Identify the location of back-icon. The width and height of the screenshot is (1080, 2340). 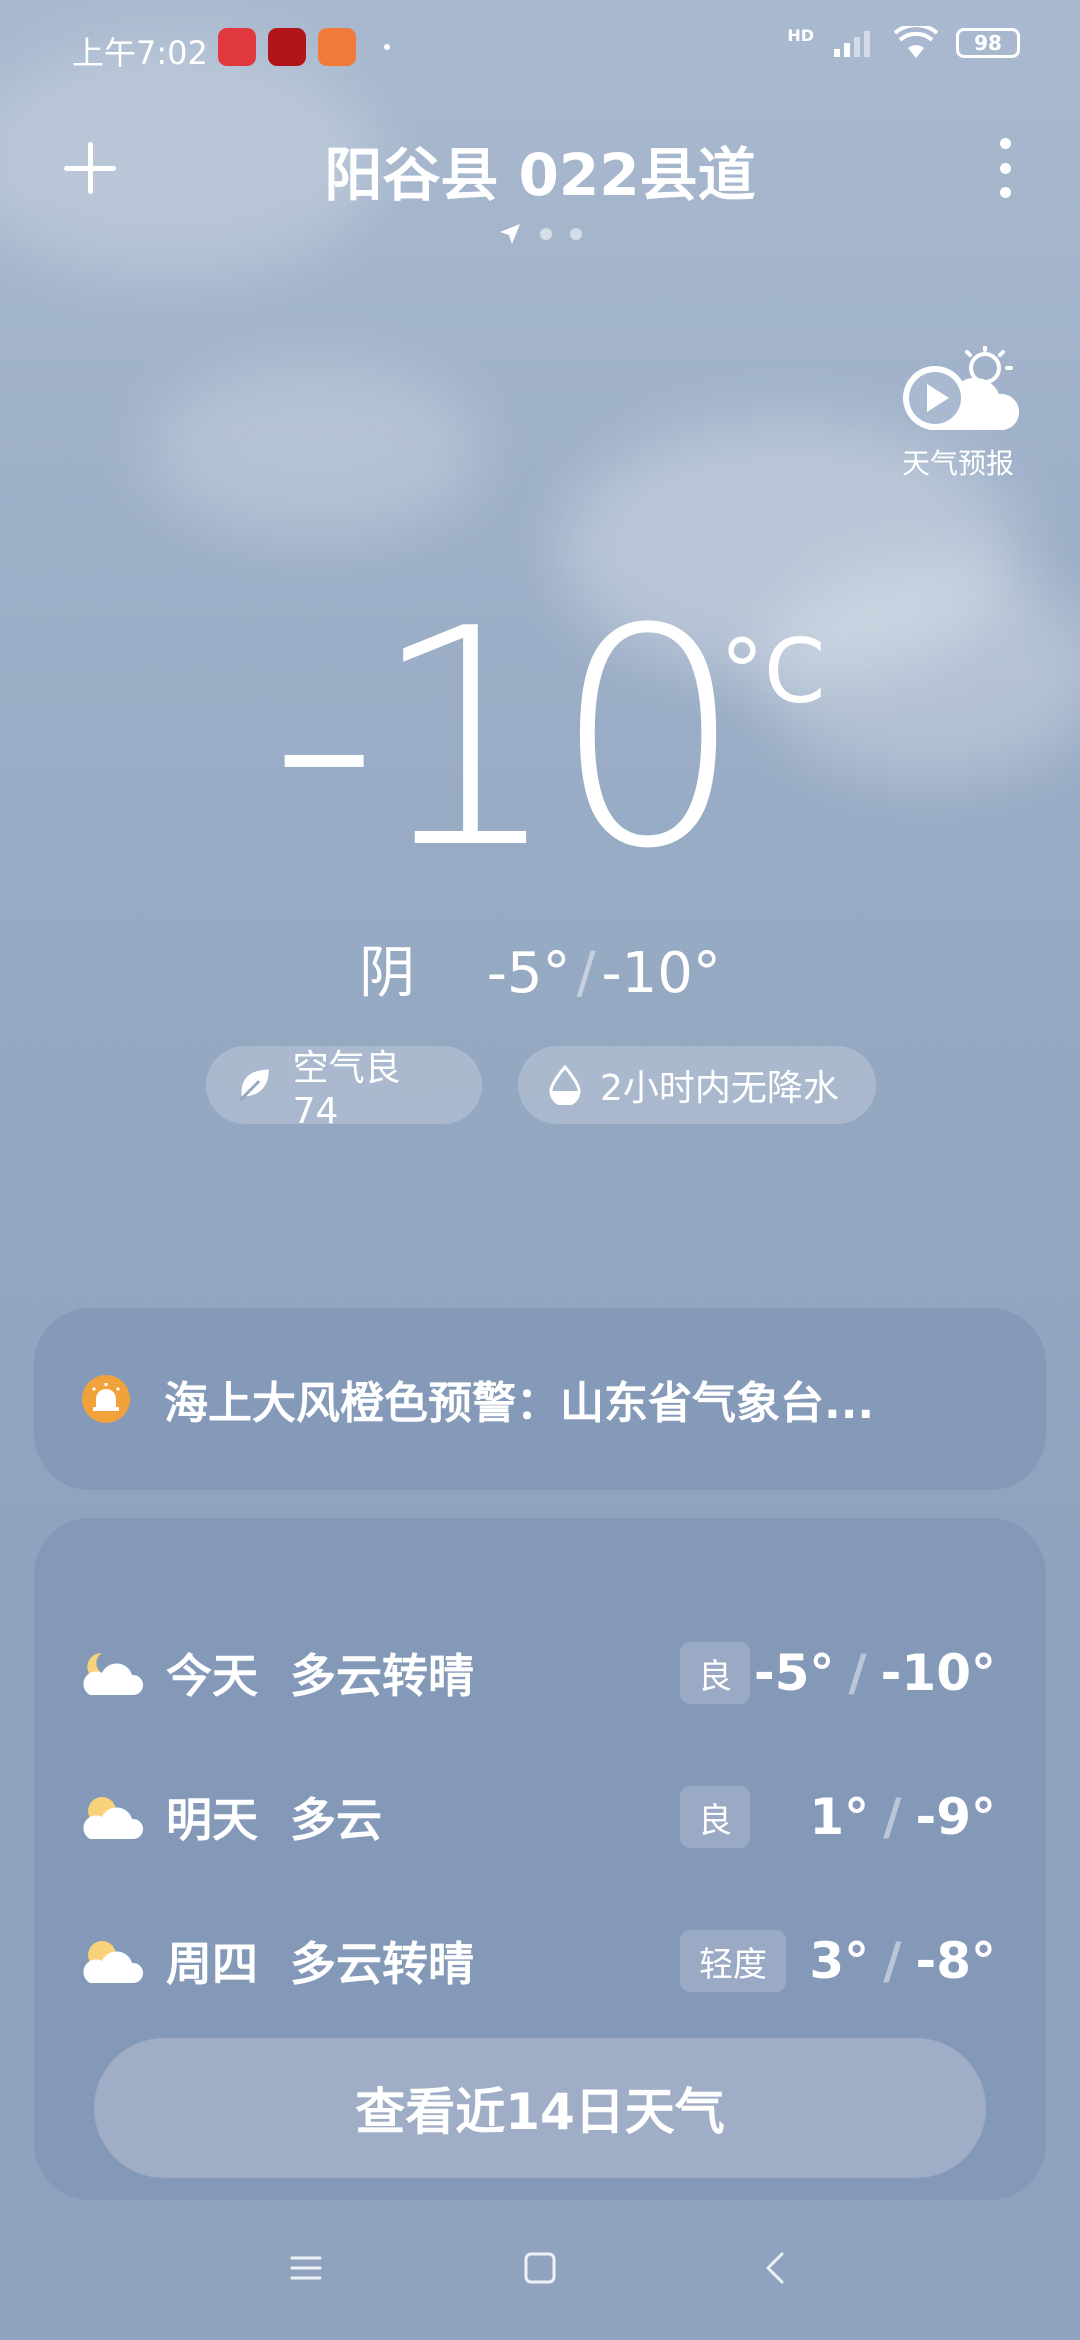
(776, 2268).